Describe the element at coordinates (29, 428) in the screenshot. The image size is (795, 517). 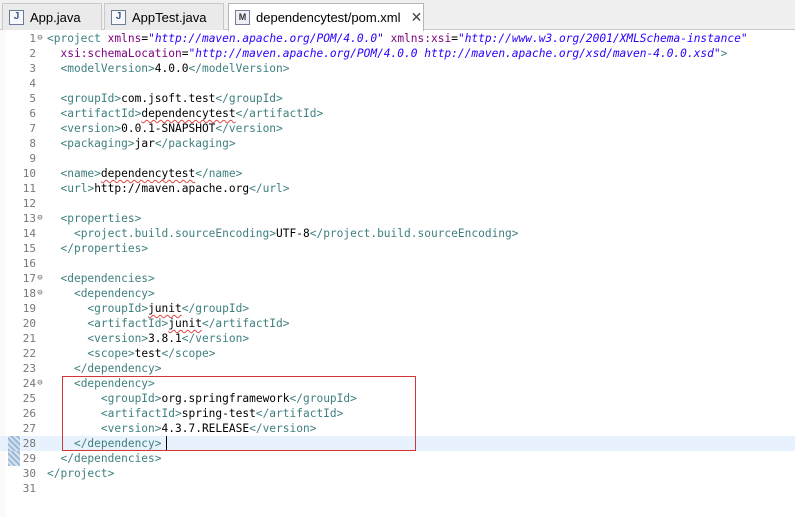
I see `line-number: 27` at that location.